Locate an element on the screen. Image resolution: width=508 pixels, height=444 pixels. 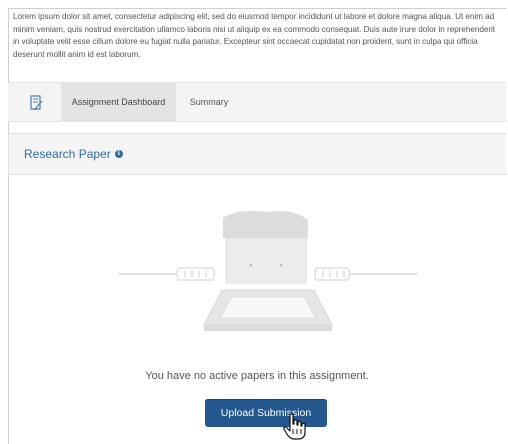
info-icon: i is located at coordinates (118, 154).